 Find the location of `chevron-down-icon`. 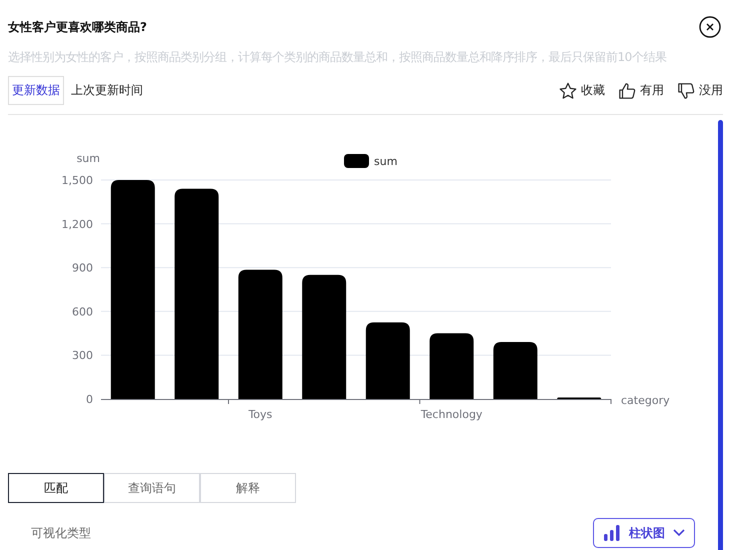

chevron-down-icon is located at coordinates (679, 533).